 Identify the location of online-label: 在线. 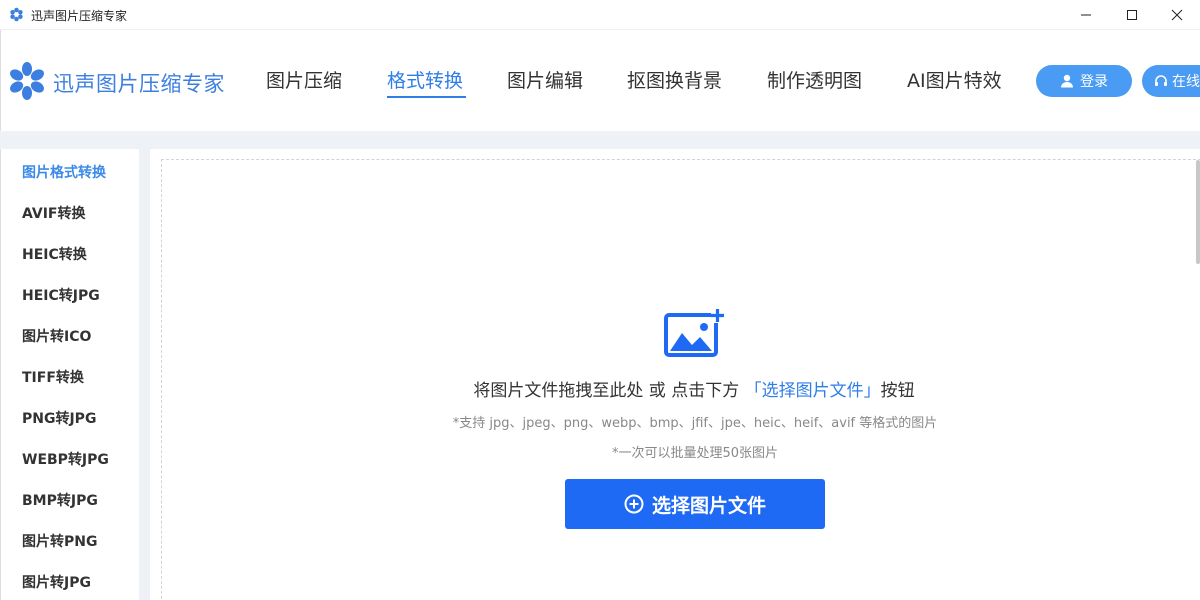
(1186, 82).